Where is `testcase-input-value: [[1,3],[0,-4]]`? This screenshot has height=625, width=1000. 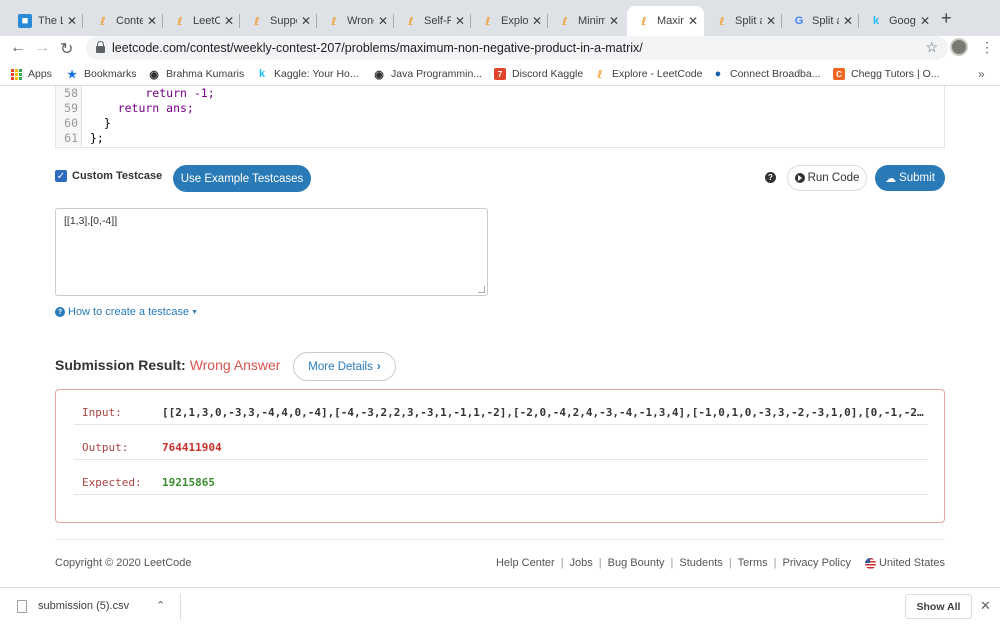
testcase-input-value: [[1,3],[0,-4]] is located at coordinates (90, 221).